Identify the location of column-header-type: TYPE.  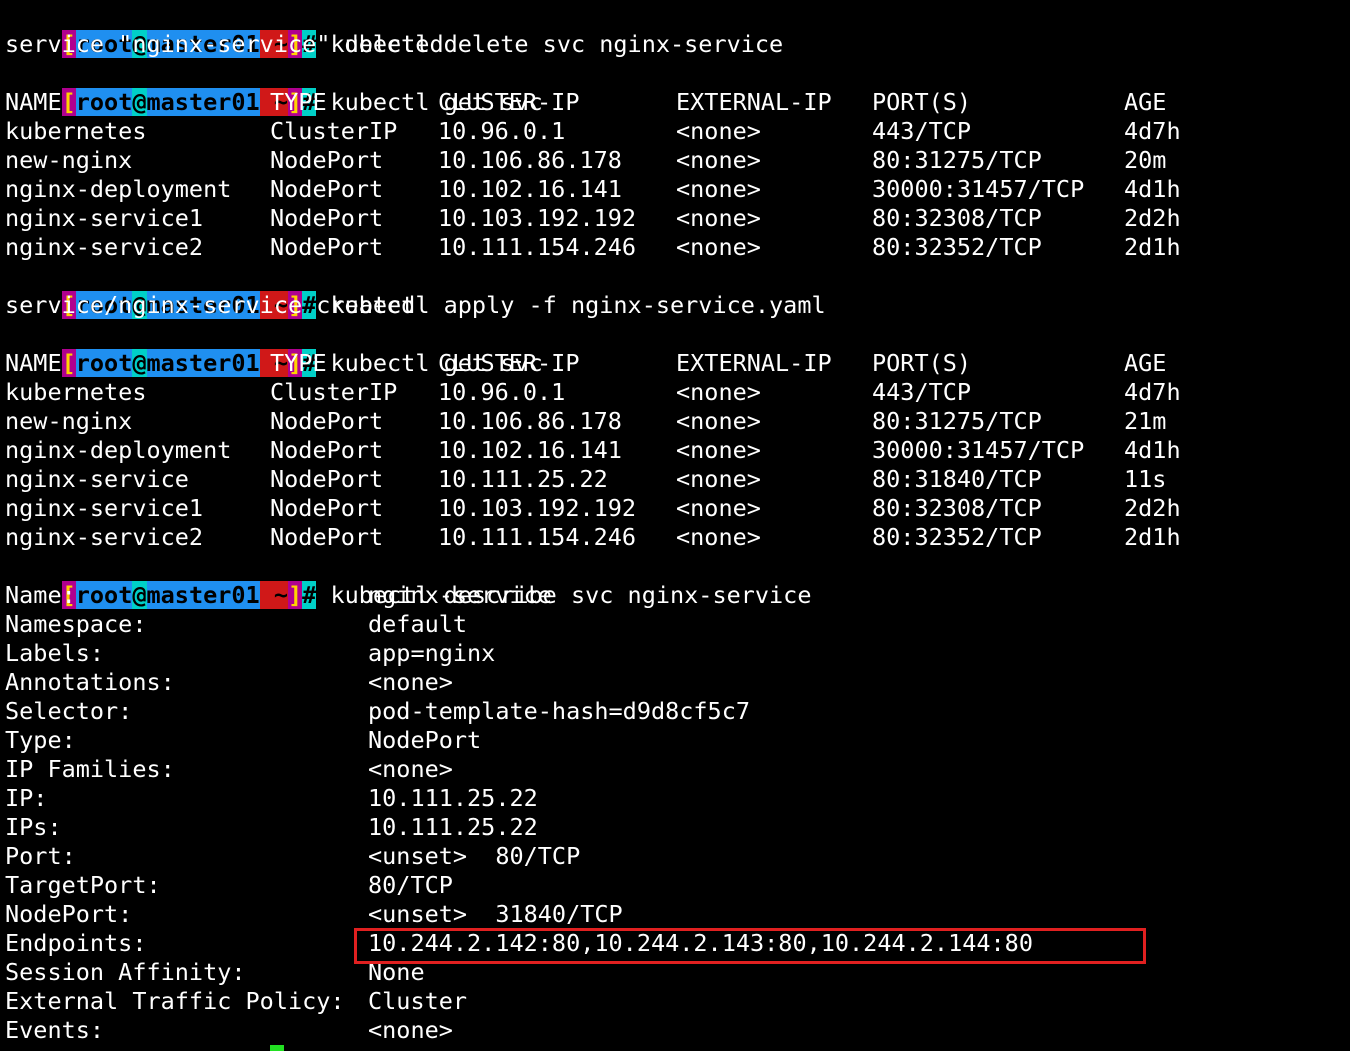
(298, 102).